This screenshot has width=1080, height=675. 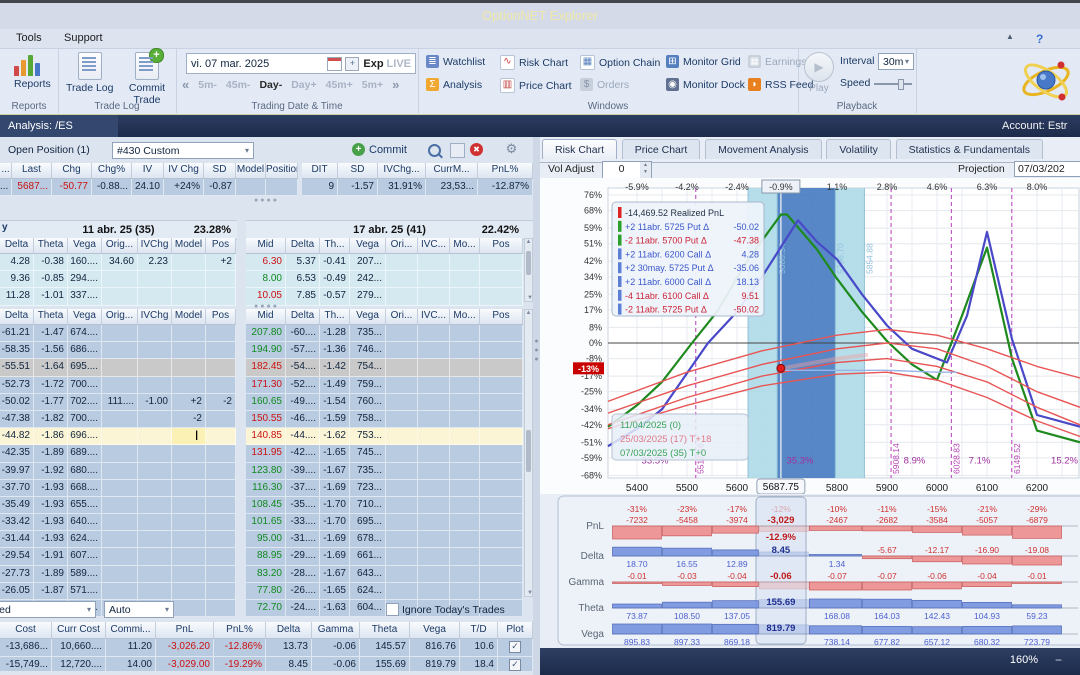 I want to click on col-header: Chg%, so click(x=112, y=170).